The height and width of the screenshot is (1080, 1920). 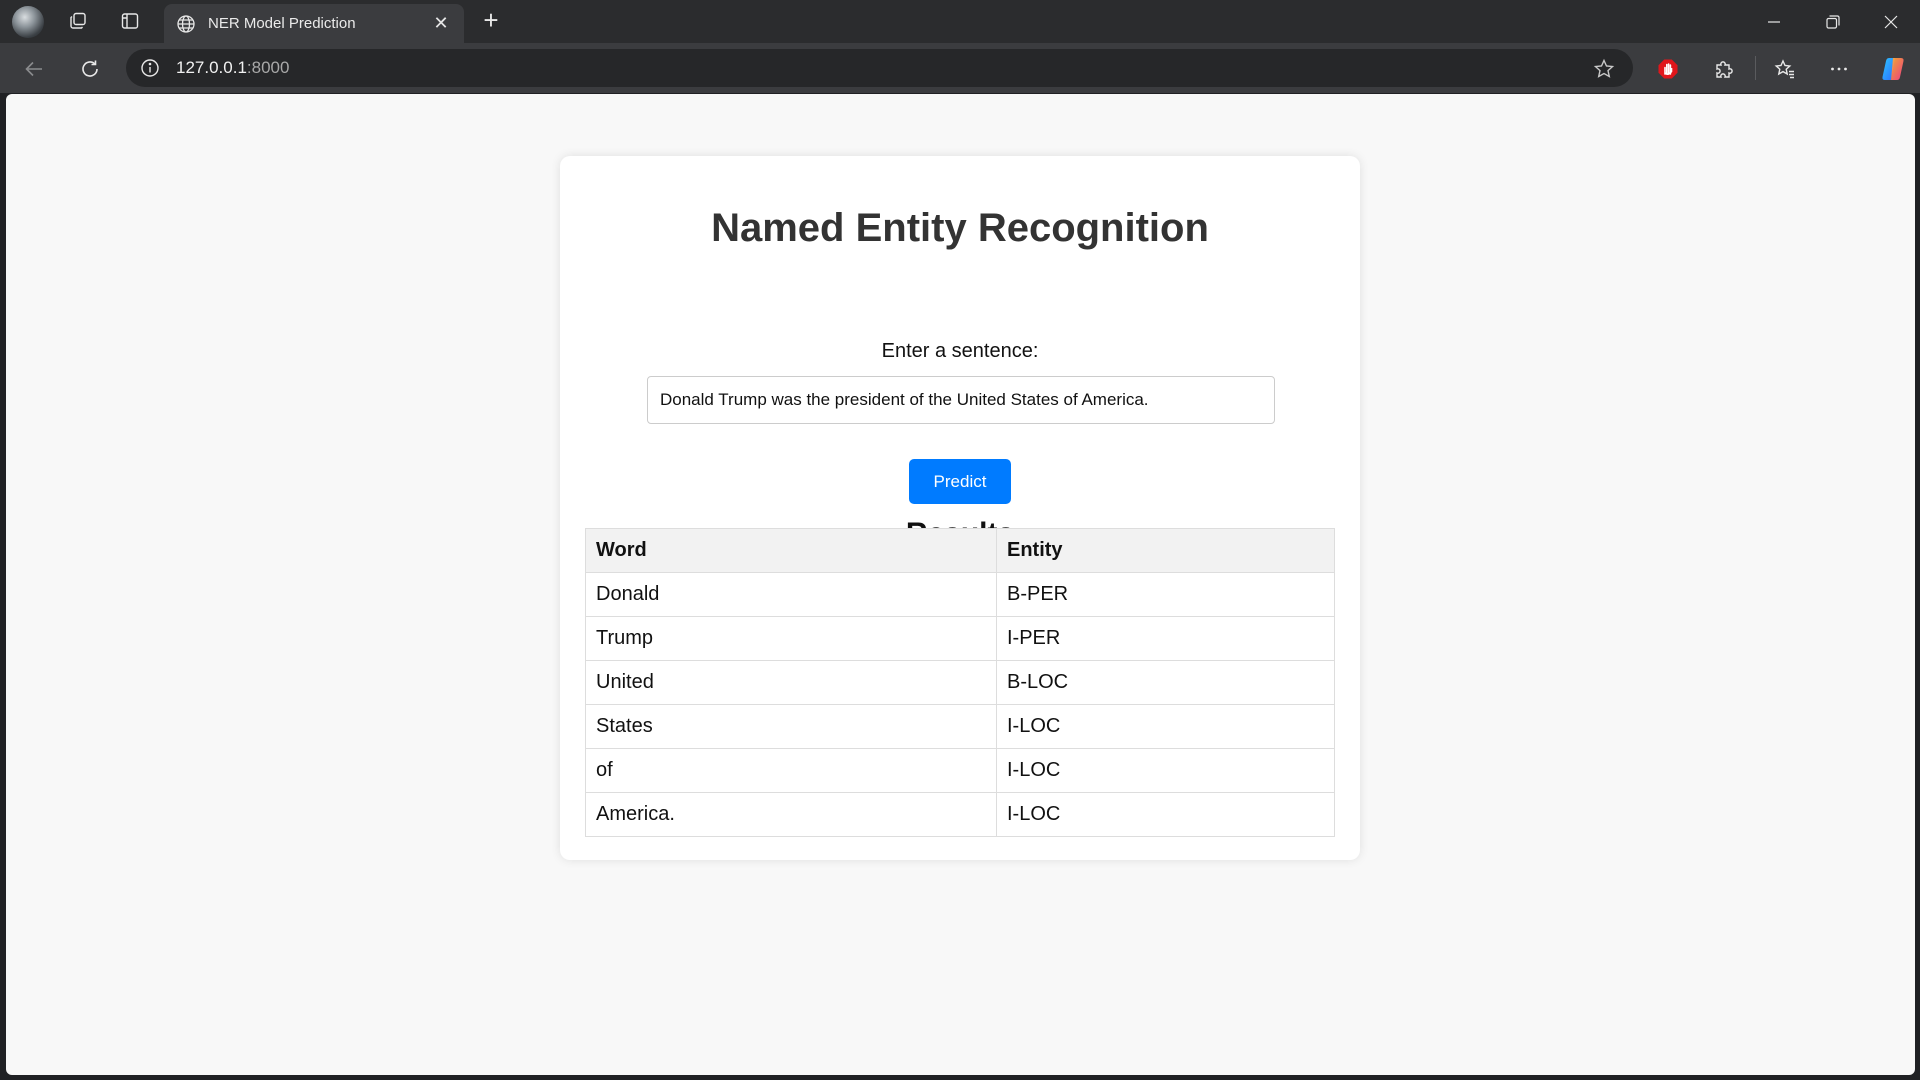 I want to click on restore-icon, so click(x=1833, y=21).